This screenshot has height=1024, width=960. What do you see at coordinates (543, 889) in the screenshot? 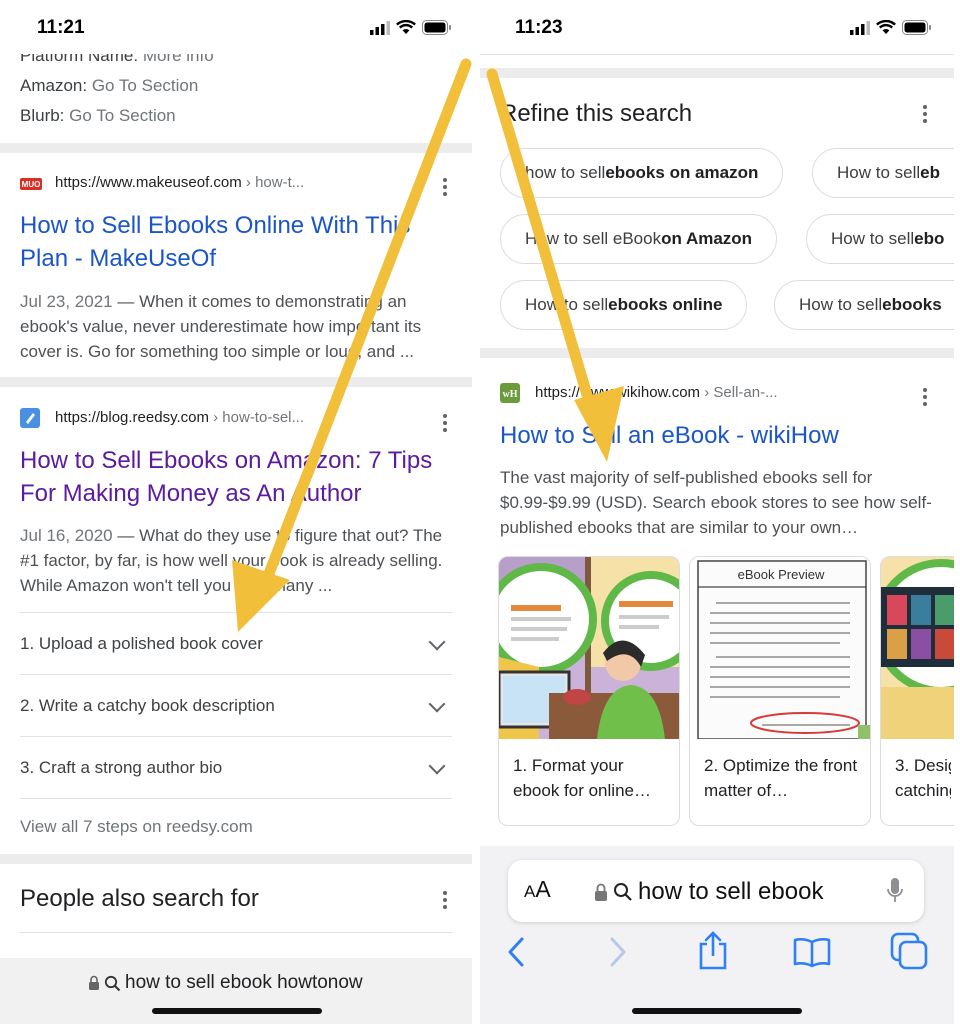
I see `text-size-label: A` at bounding box center [543, 889].